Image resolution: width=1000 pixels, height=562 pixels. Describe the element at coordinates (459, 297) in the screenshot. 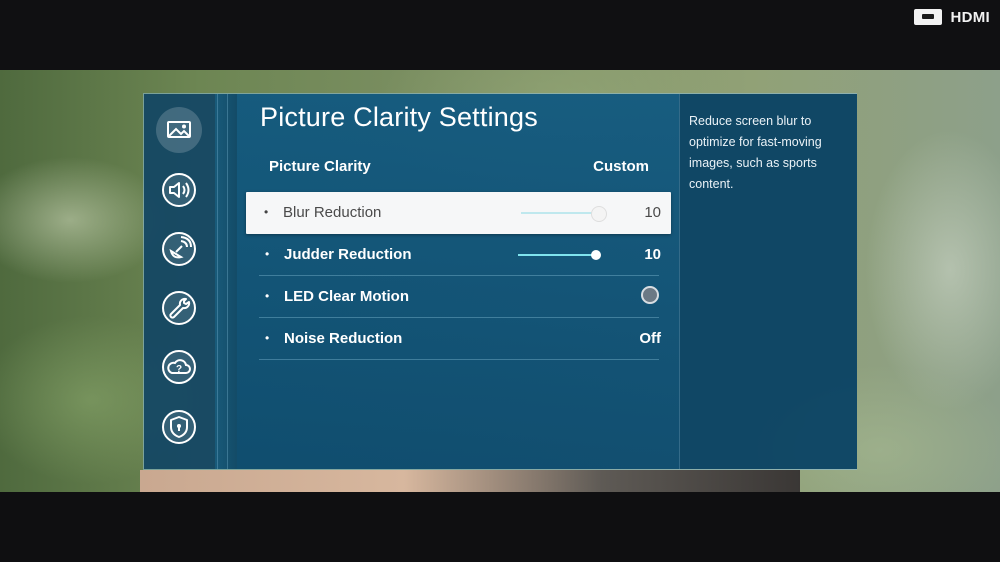

I see `led-clear-motion-row: • LED Clear Motion` at that location.